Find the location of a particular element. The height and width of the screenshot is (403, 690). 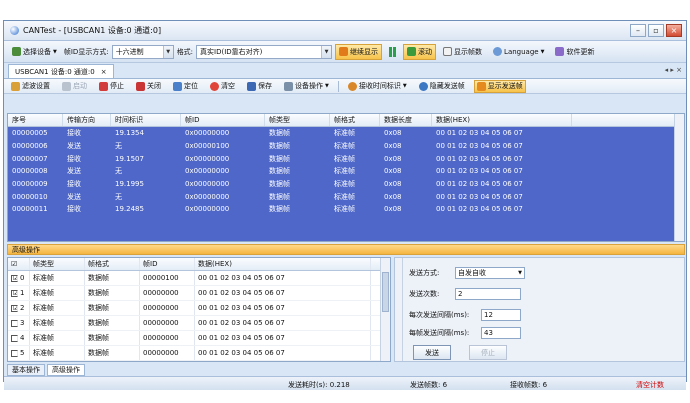

row-select-cell: 3 is located at coordinates (19, 323).